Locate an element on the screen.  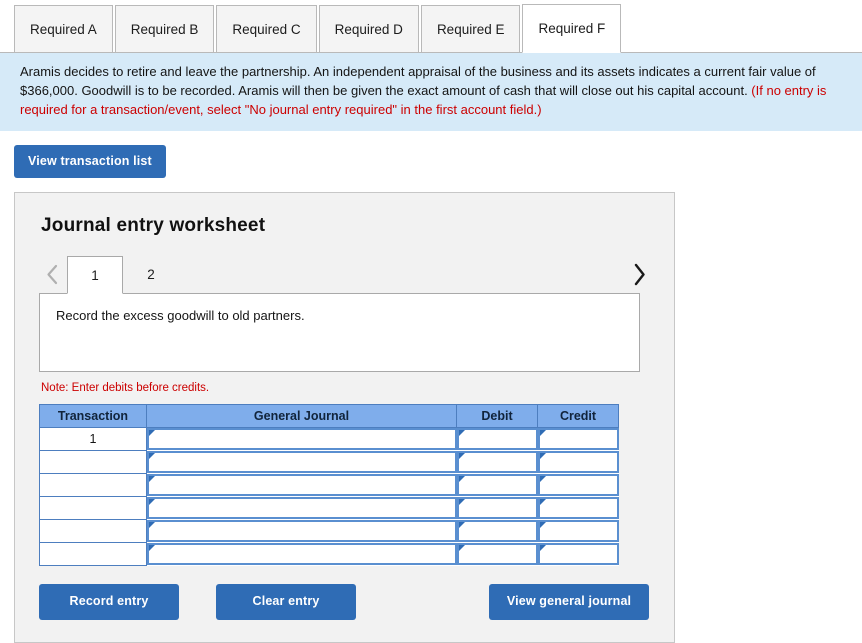
tab-required-c: Required C is located at coordinates (266, 29).